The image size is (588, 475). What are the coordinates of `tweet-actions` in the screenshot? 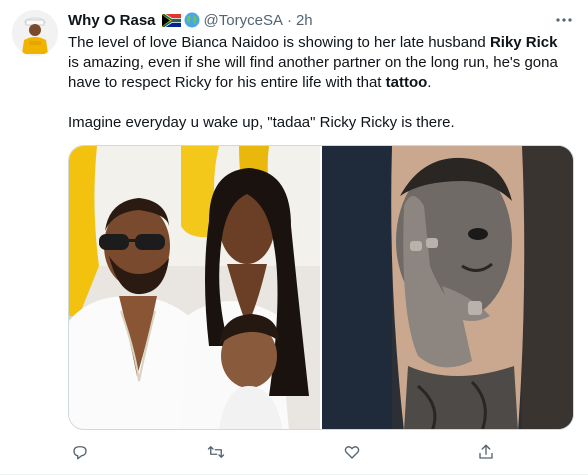 It's located at (298, 452).